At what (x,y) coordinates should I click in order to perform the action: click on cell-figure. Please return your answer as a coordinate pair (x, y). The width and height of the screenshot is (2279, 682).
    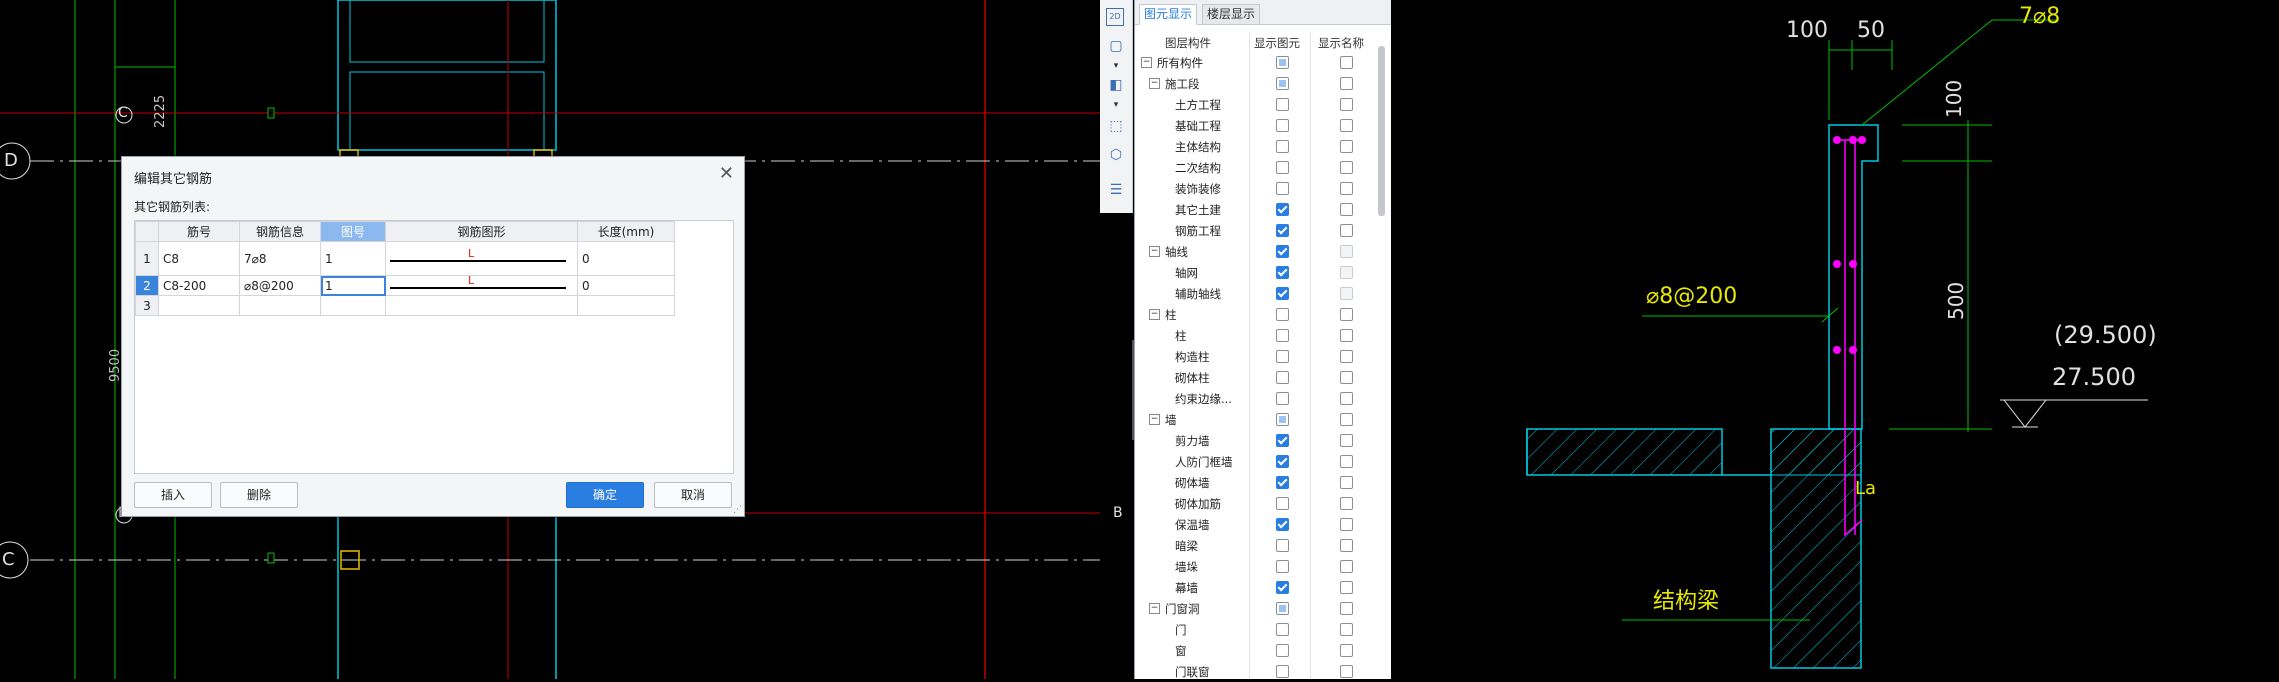
    Looking at the image, I should click on (353, 305).